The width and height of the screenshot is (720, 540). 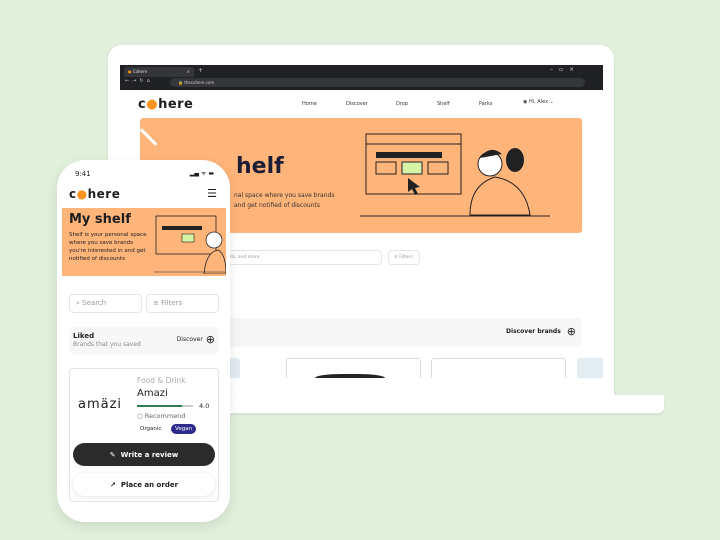 I want to click on phone-filters-button: ≡ Filters, so click(x=182, y=303).